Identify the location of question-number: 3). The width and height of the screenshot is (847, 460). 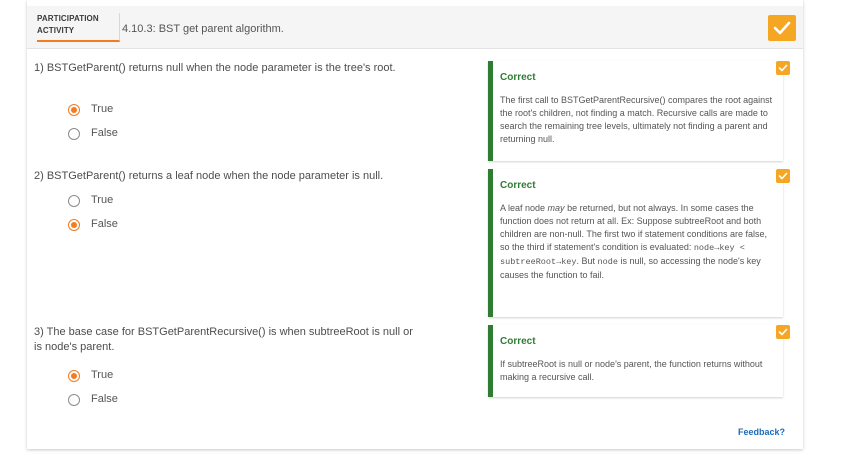
(39, 332).